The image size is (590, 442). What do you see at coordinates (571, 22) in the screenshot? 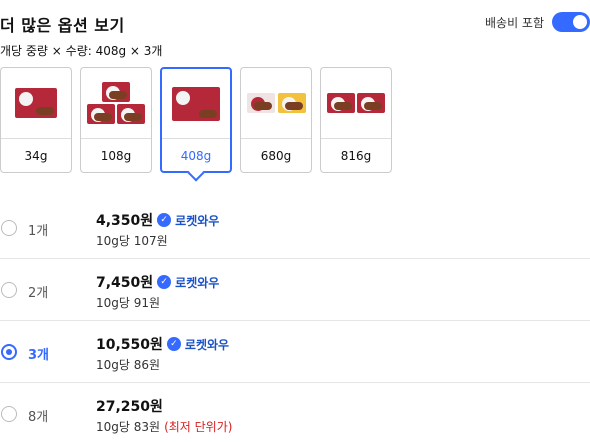
I see `shipping-toggle` at bounding box center [571, 22].